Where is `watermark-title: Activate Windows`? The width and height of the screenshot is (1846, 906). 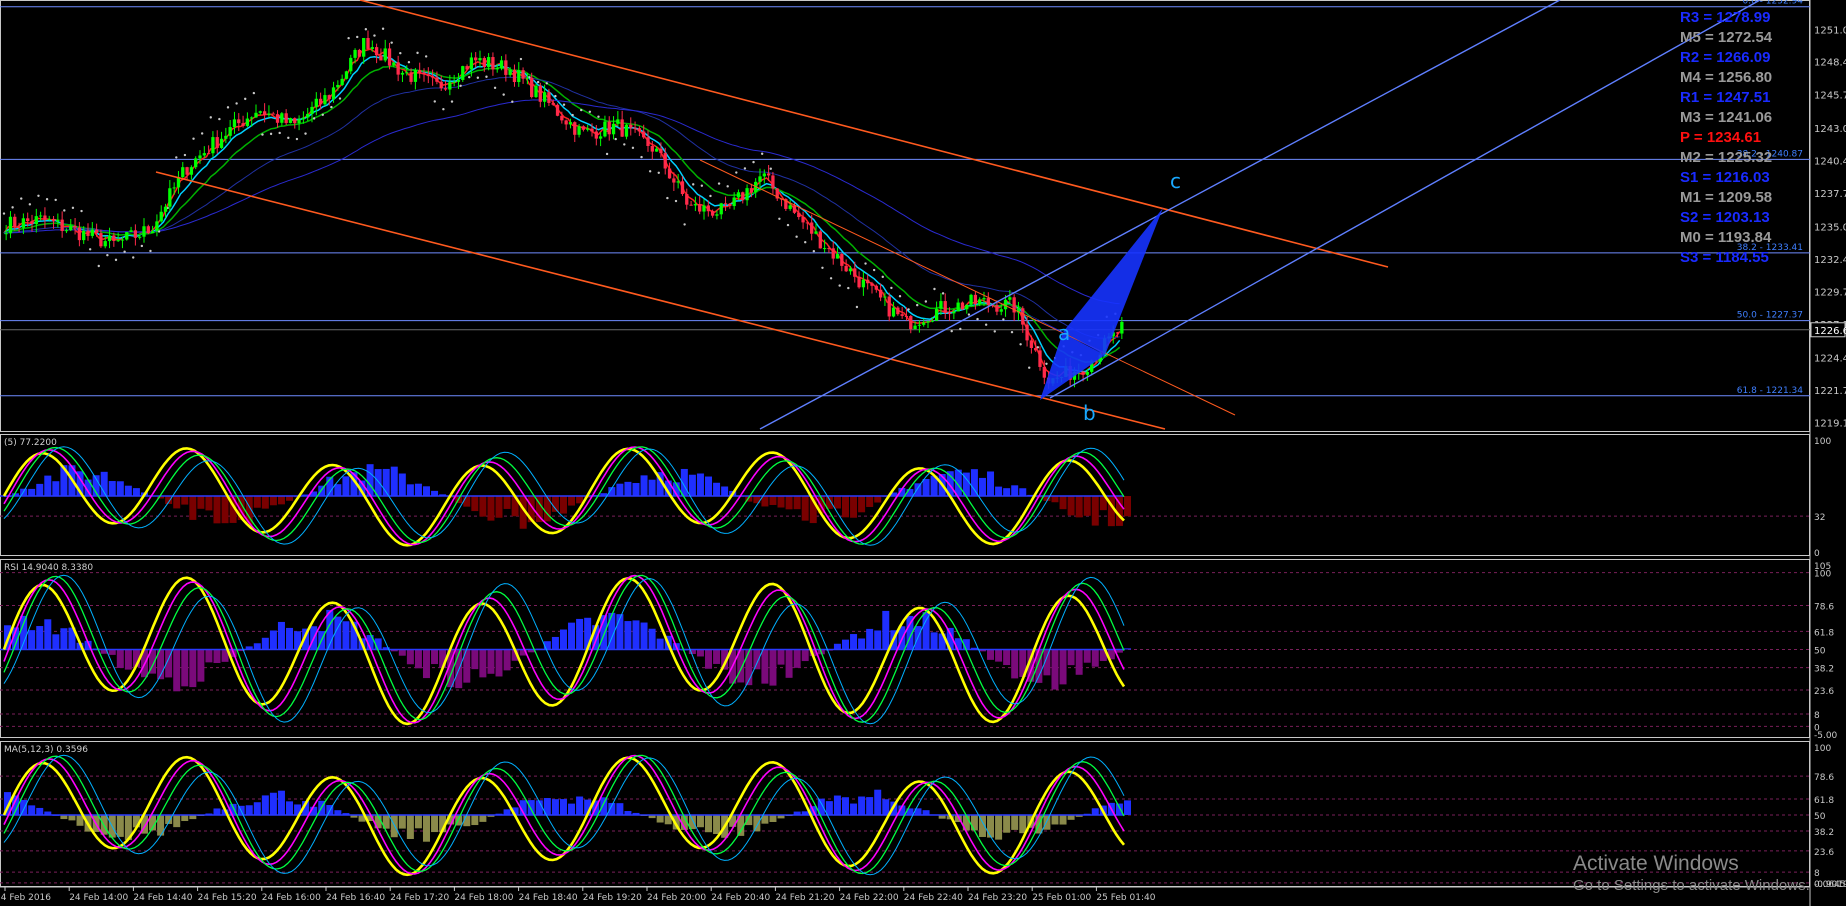 watermark-title: Activate Windows is located at coordinates (1656, 863).